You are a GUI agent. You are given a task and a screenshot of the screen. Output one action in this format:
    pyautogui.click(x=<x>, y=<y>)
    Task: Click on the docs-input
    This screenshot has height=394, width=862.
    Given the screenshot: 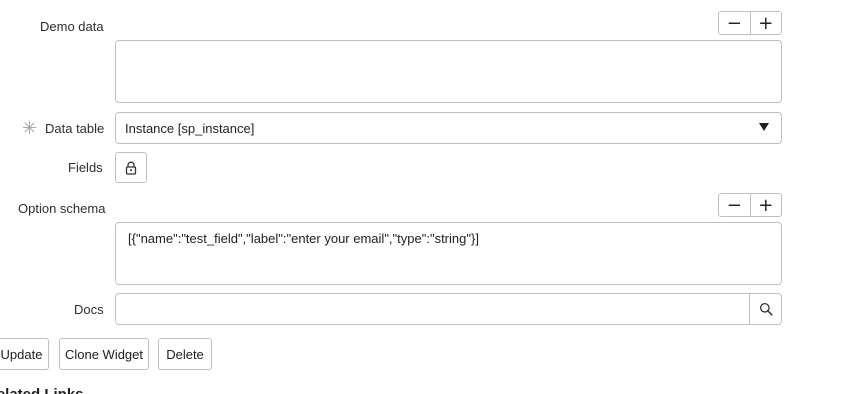 What is the action you would take?
    pyautogui.click(x=432, y=309)
    